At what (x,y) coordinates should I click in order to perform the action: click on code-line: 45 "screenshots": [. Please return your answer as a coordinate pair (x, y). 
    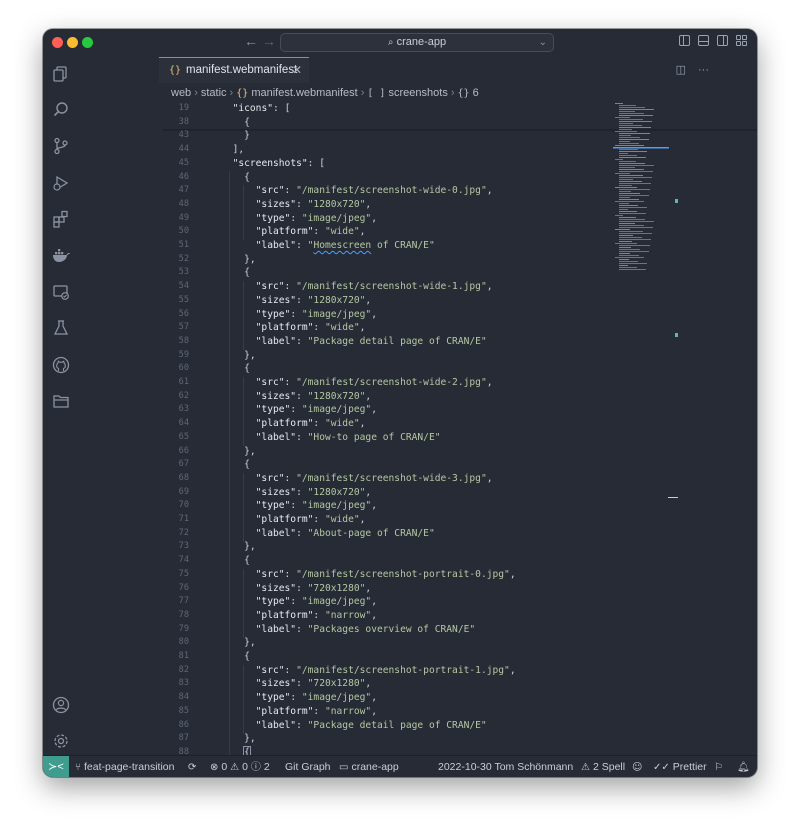
    Looking at the image, I should click on (393, 164).